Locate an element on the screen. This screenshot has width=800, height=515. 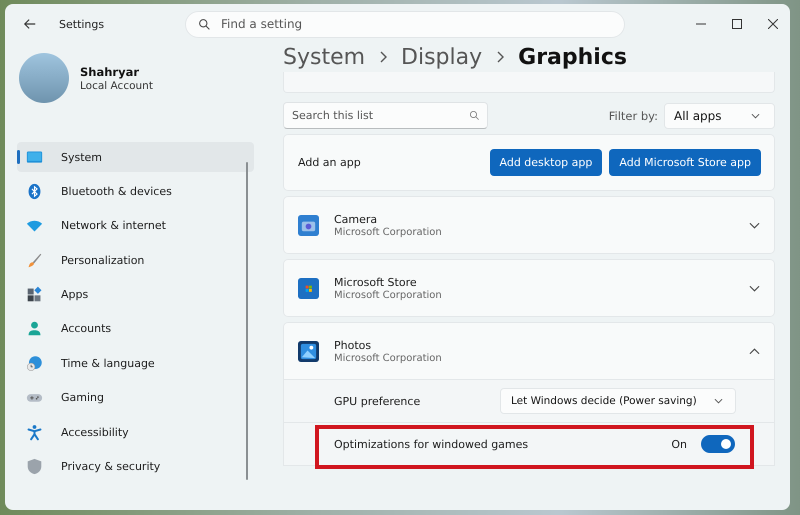
app-row: Camera Microsoft Corporation is located at coordinates (529, 225).